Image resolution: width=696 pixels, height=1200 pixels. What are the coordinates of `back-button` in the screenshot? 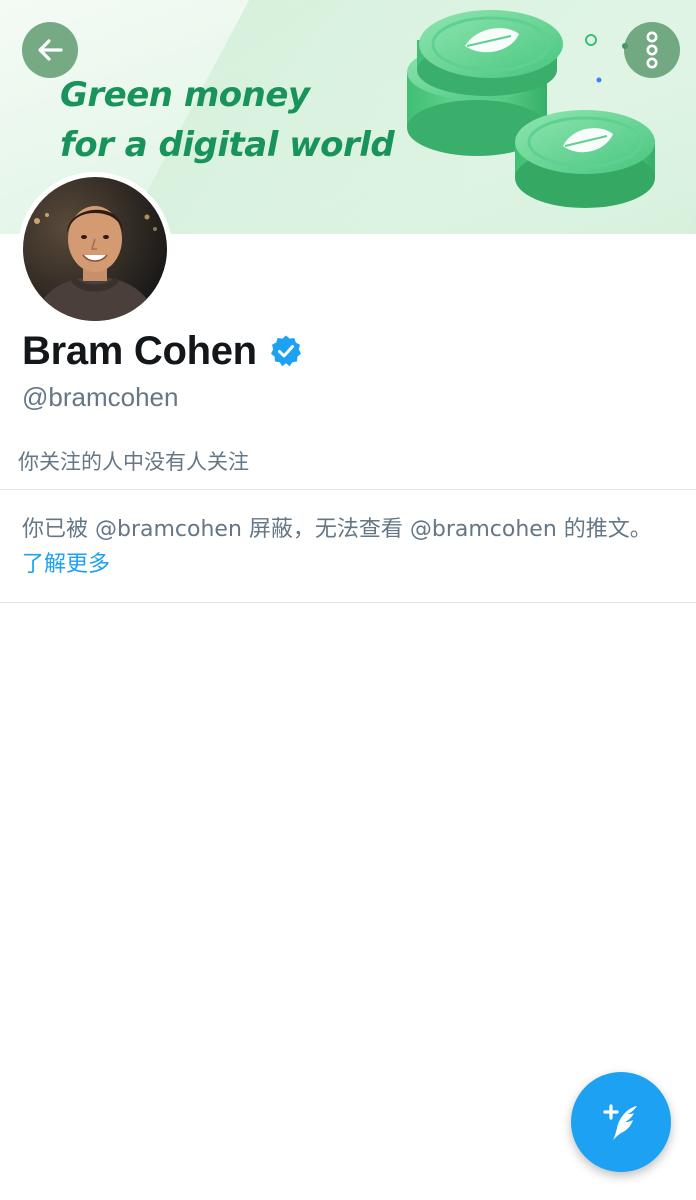 It's located at (50, 50).